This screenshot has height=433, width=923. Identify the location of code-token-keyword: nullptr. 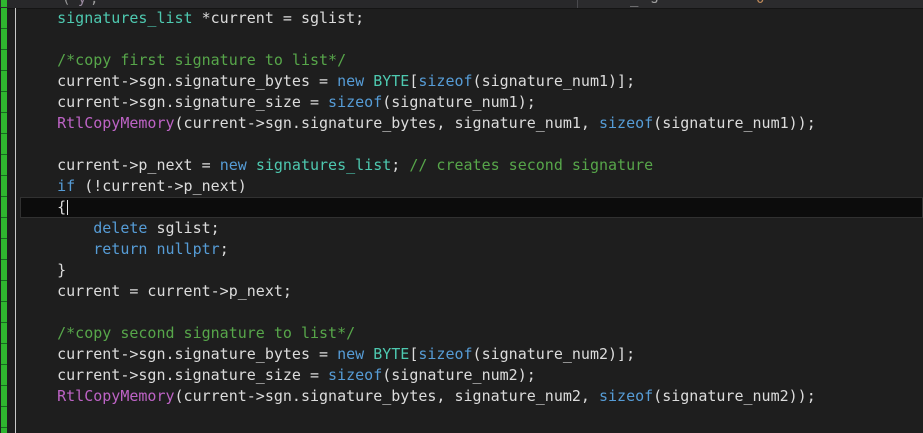
(188, 249).